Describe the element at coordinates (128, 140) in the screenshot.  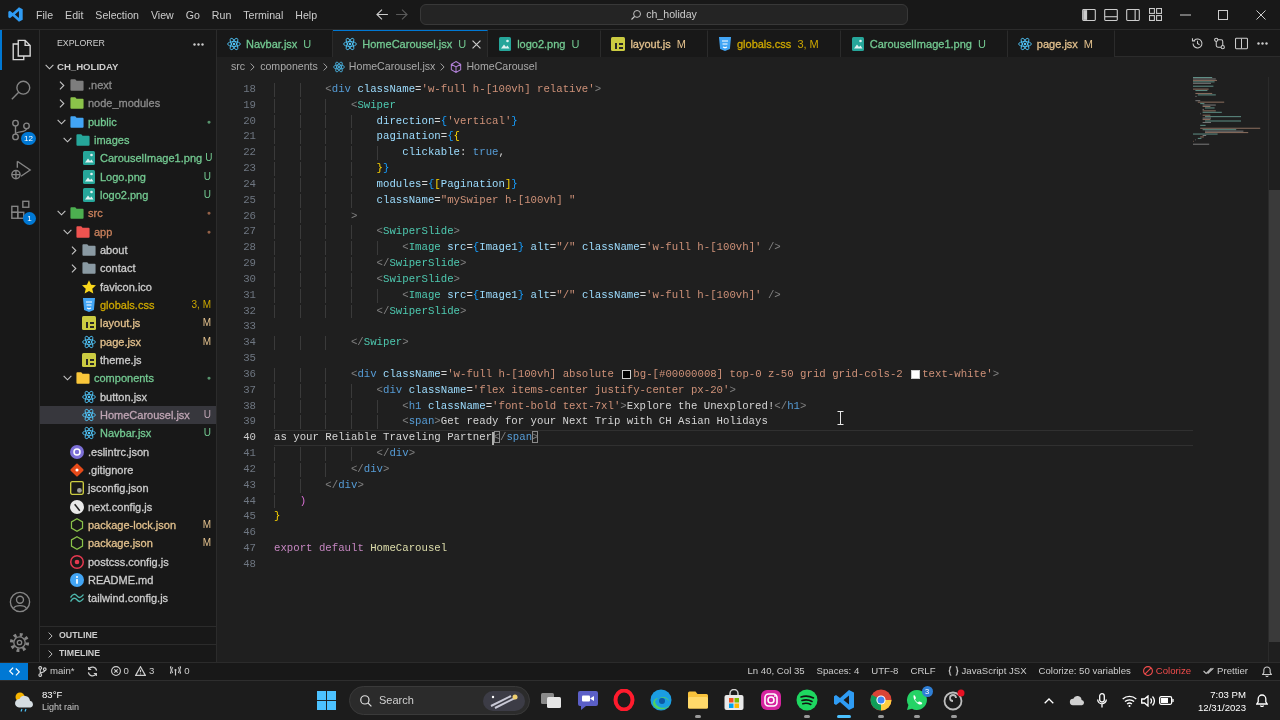
I see `tree-item: images` at that location.